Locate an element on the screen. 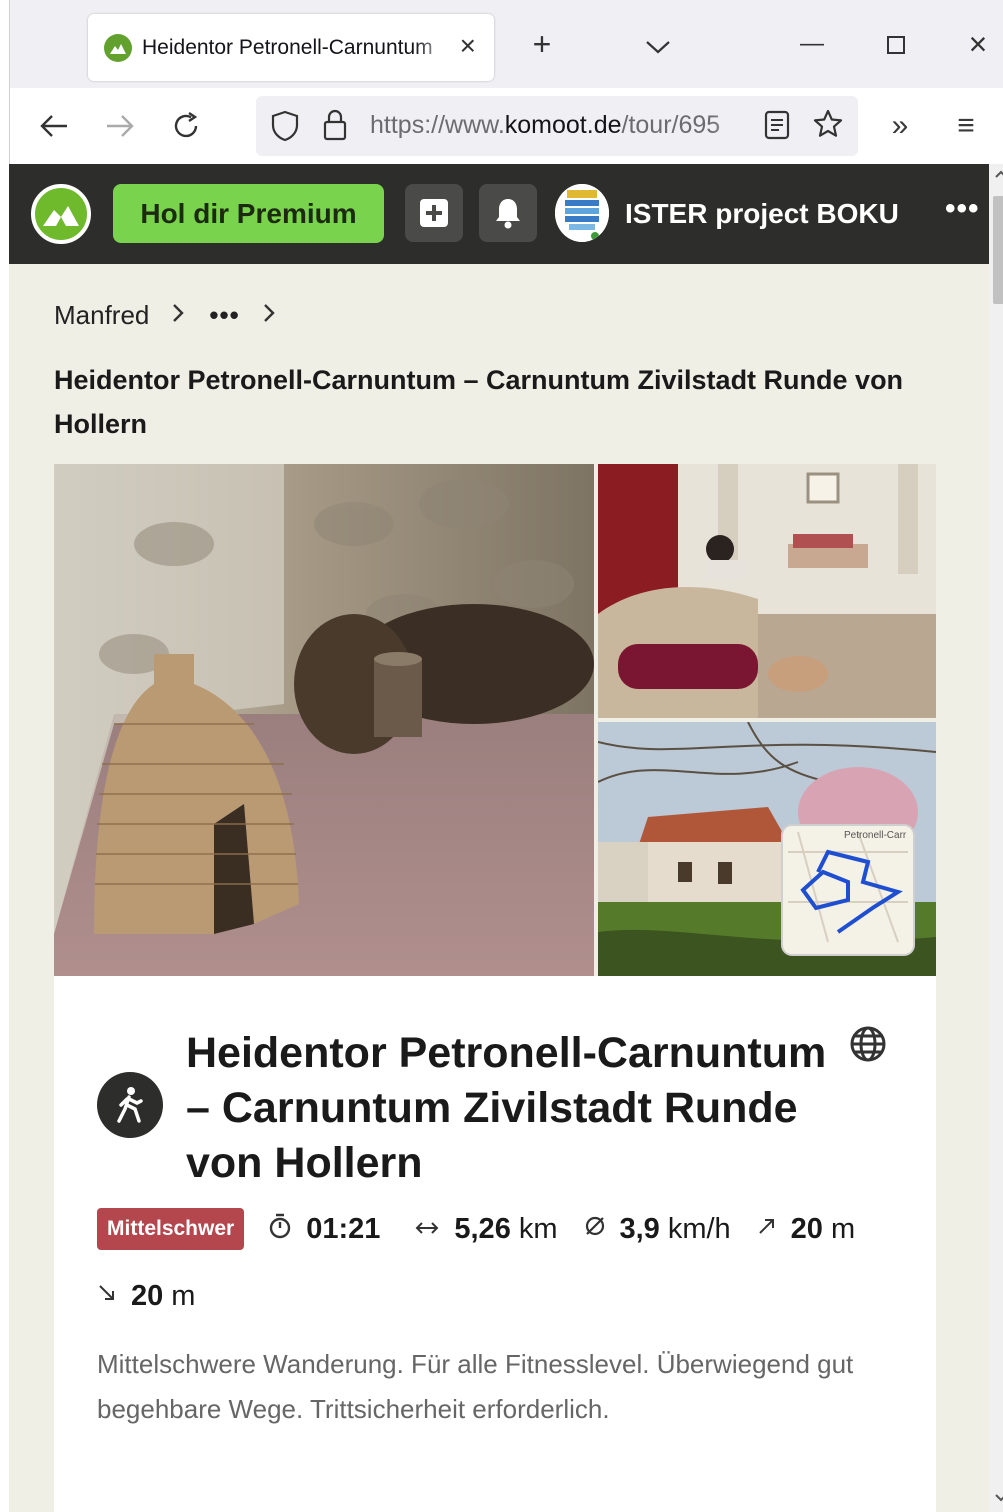 This screenshot has height=1512, width=1003. bell-icon is located at coordinates (508, 214).